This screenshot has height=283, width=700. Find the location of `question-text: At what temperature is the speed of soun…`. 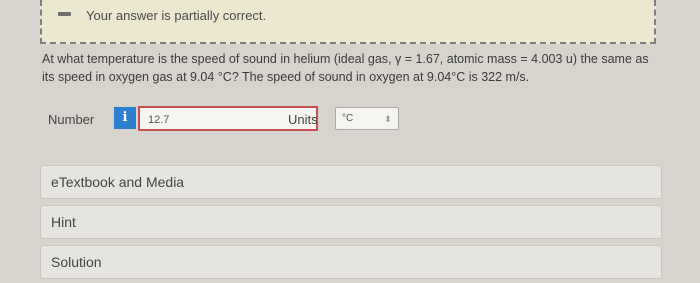

question-text: At what temperature is the speed of soun… is located at coordinates (352, 68).